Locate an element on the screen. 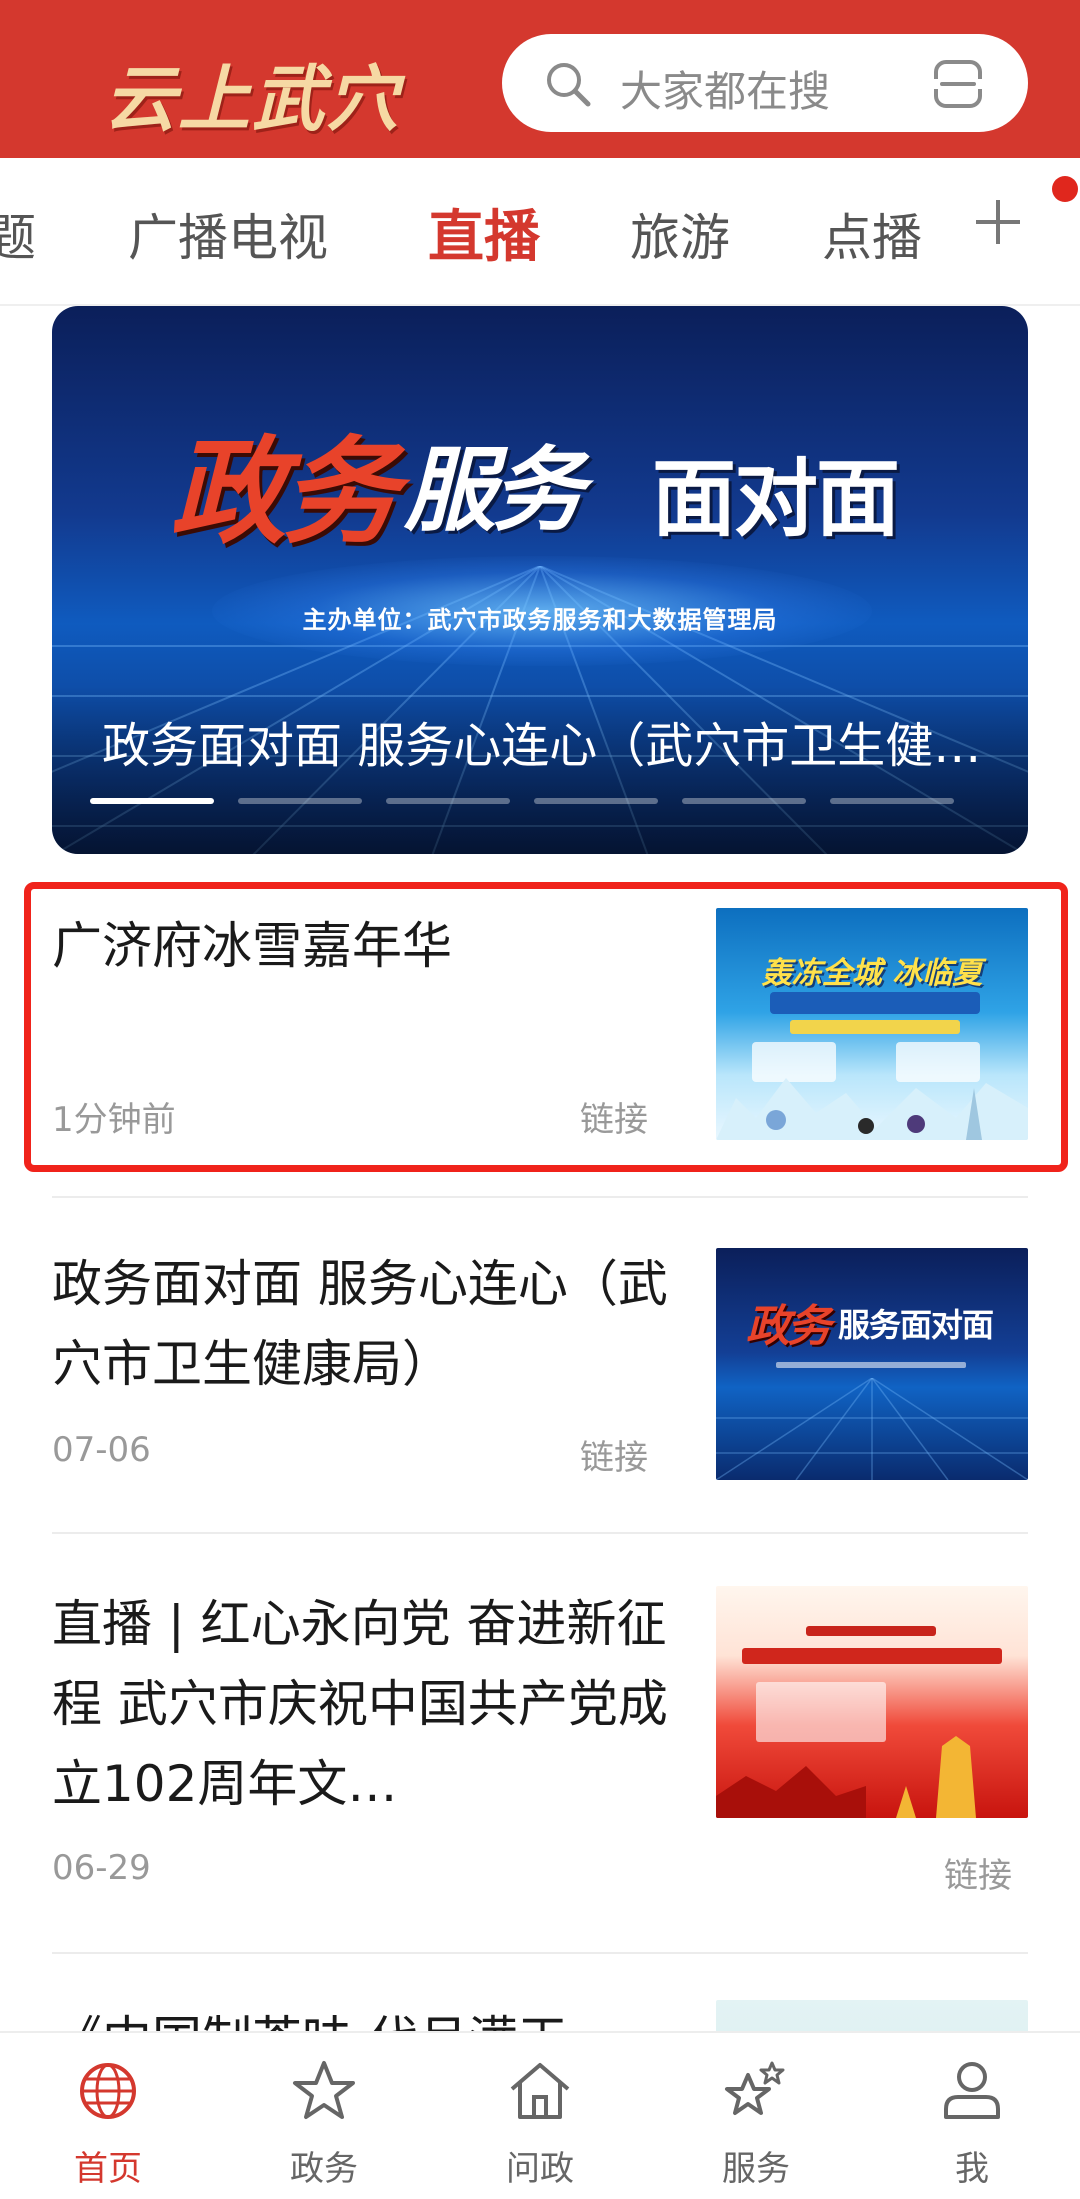 This screenshot has width=1080, height=2199. search-bar: 大家都在搜 is located at coordinates (765, 83).